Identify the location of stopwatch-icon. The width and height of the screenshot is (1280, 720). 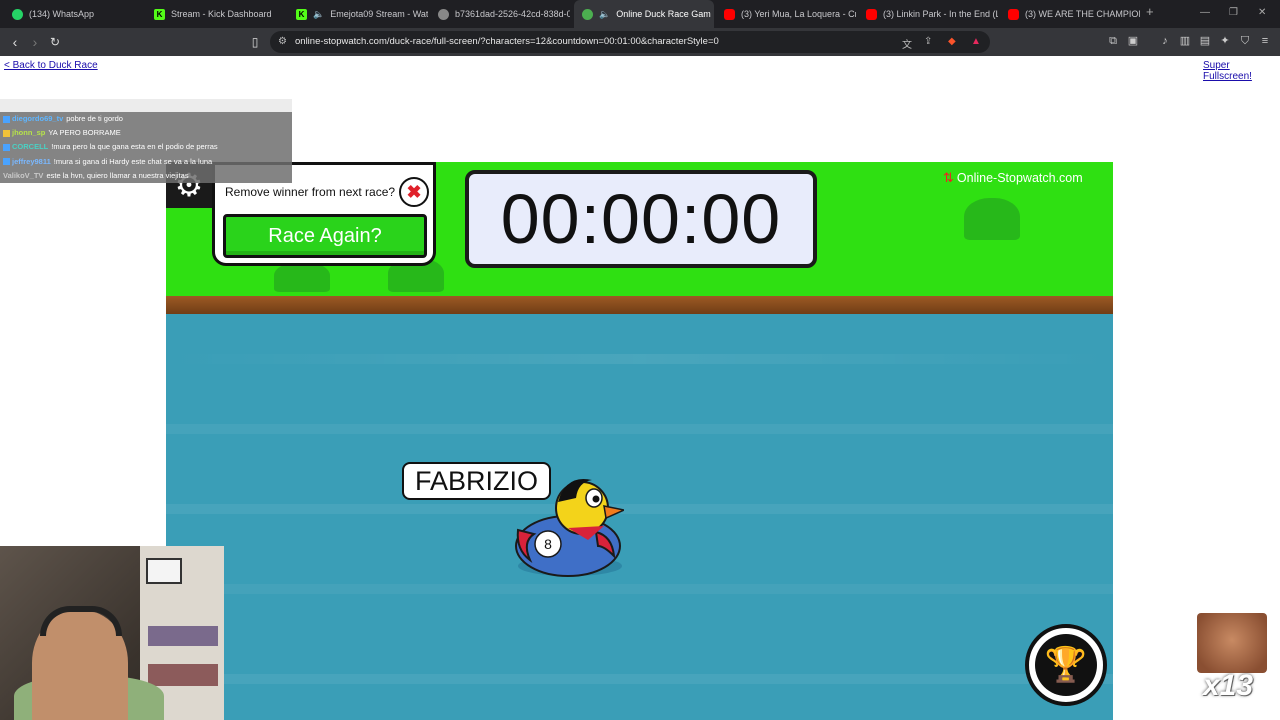
(587, 14).